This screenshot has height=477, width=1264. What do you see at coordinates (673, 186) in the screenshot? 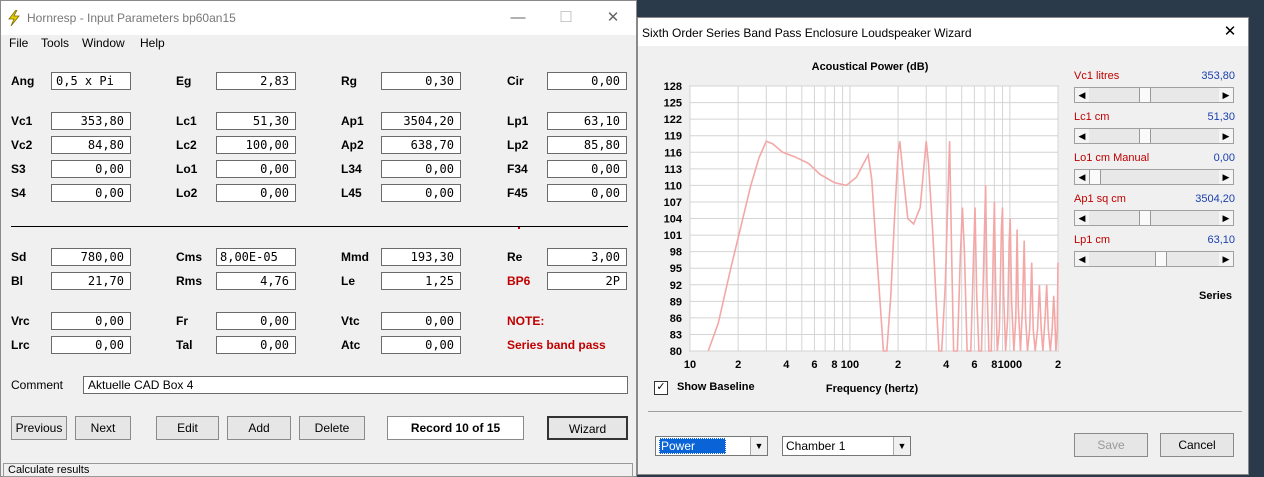
I see `y-tick-label: 110` at bounding box center [673, 186].